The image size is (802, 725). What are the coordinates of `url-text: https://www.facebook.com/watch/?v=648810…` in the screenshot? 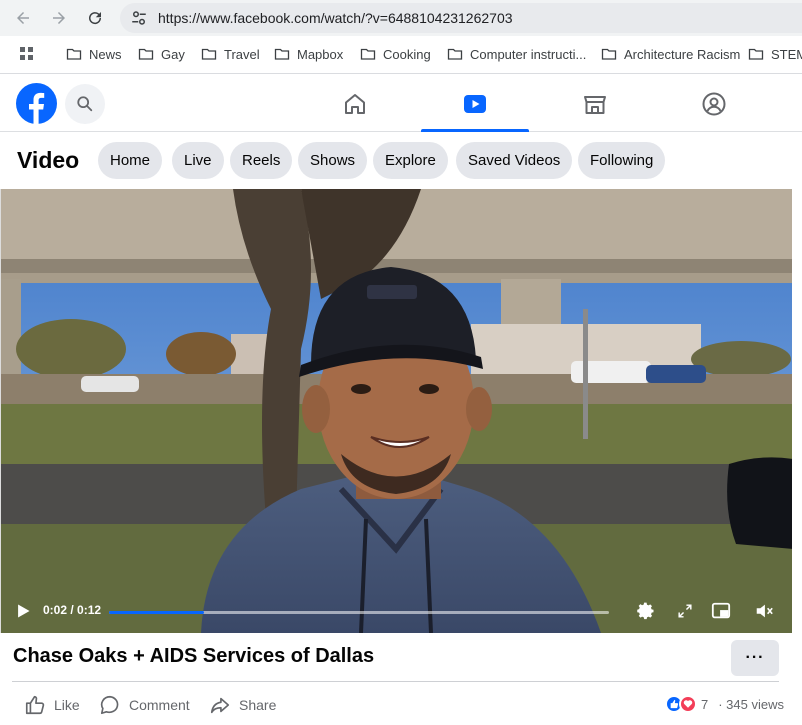 It's located at (335, 18).